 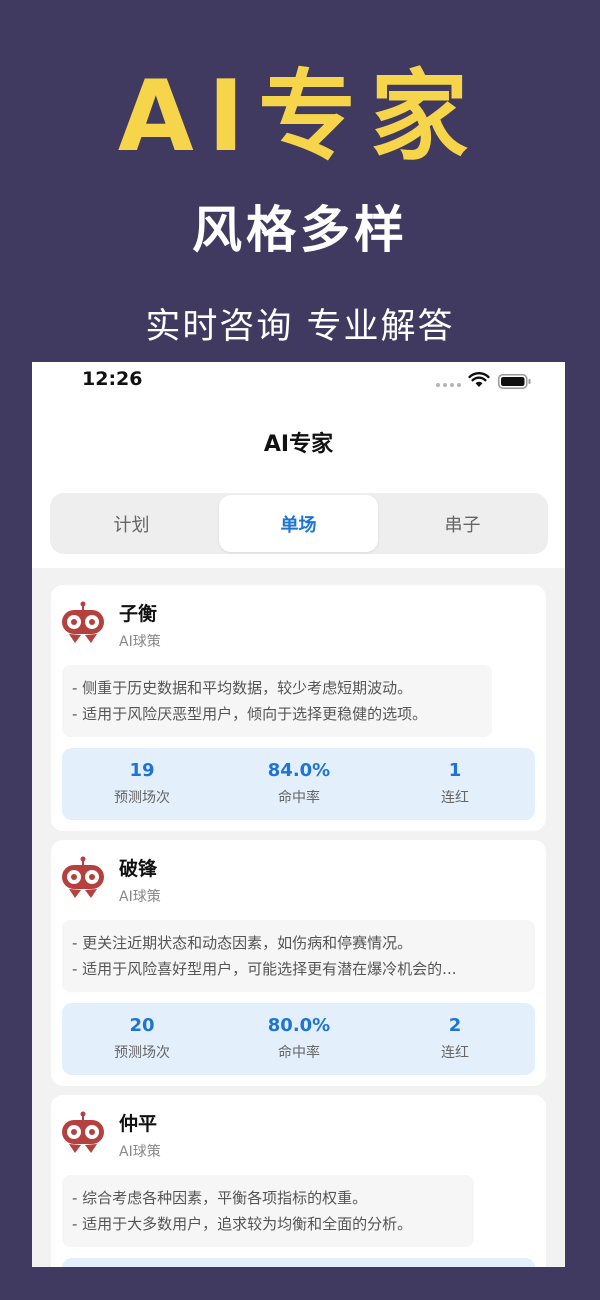 I want to click on promo-subtitle: 风格多样, so click(x=300, y=230).